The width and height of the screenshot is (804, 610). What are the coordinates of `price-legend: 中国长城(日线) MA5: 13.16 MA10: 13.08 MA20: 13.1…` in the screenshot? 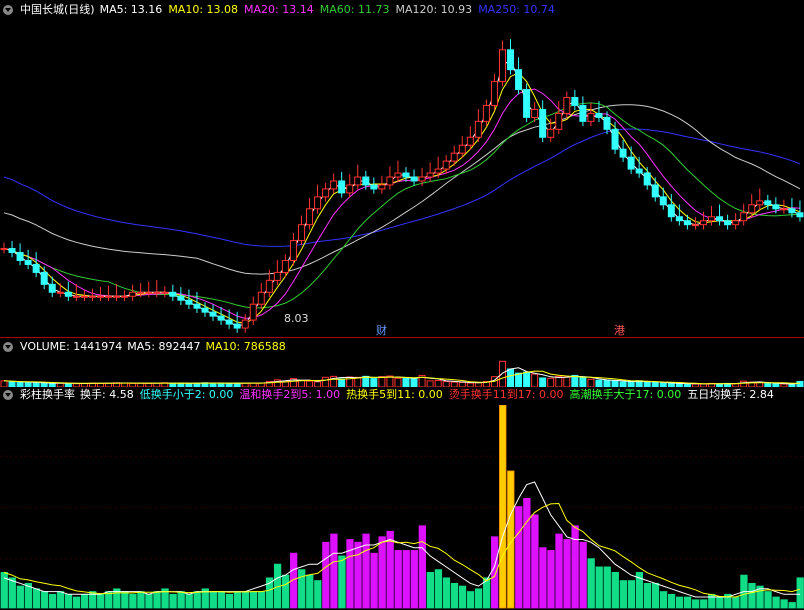 It's located at (277, 10).